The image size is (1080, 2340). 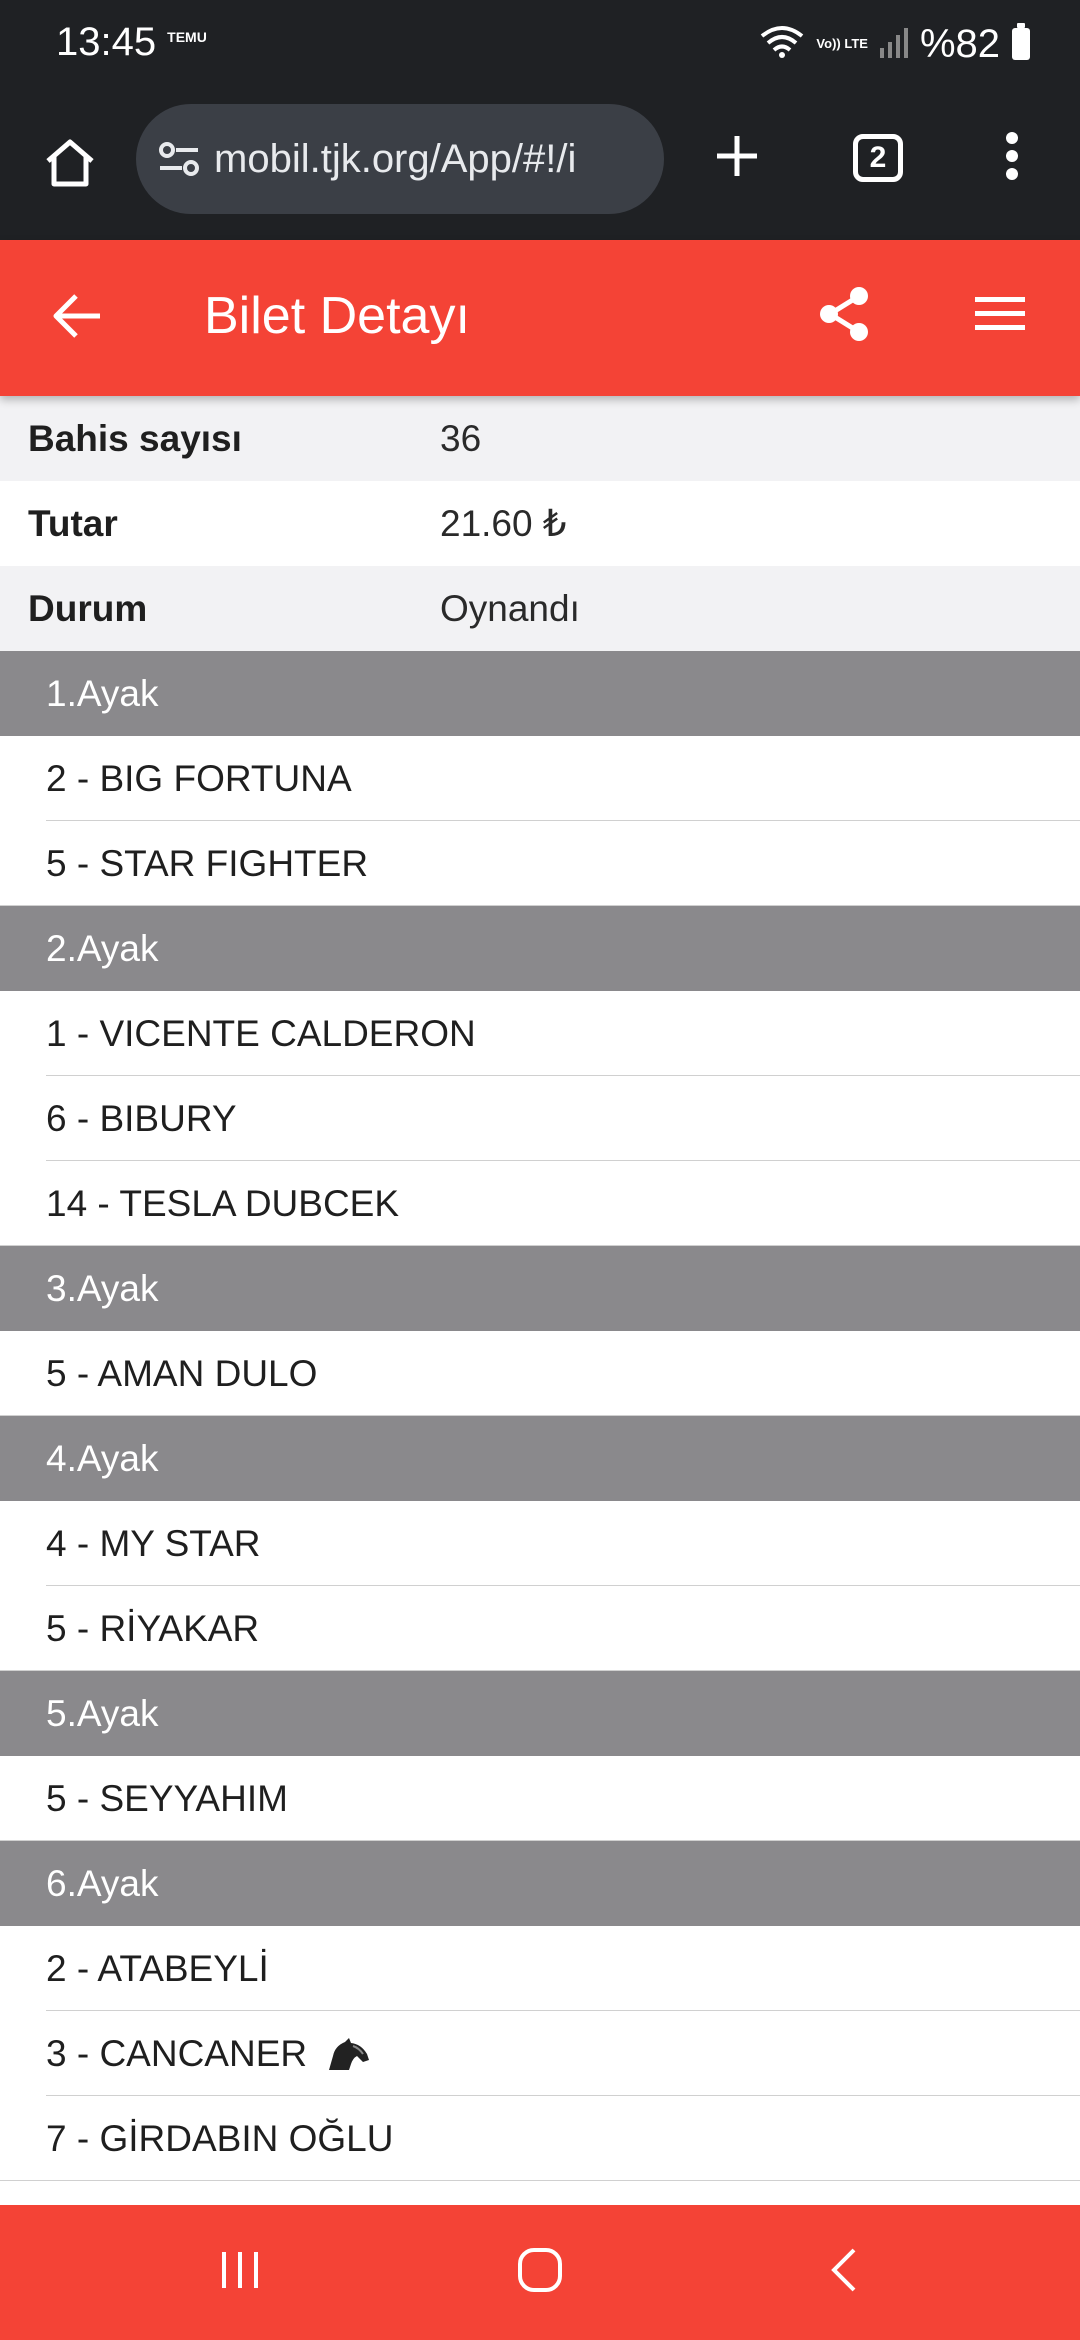 What do you see at coordinates (540, 1118) in the screenshot?
I see `horse-row: 6 - BIBURY` at bounding box center [540, 1118].